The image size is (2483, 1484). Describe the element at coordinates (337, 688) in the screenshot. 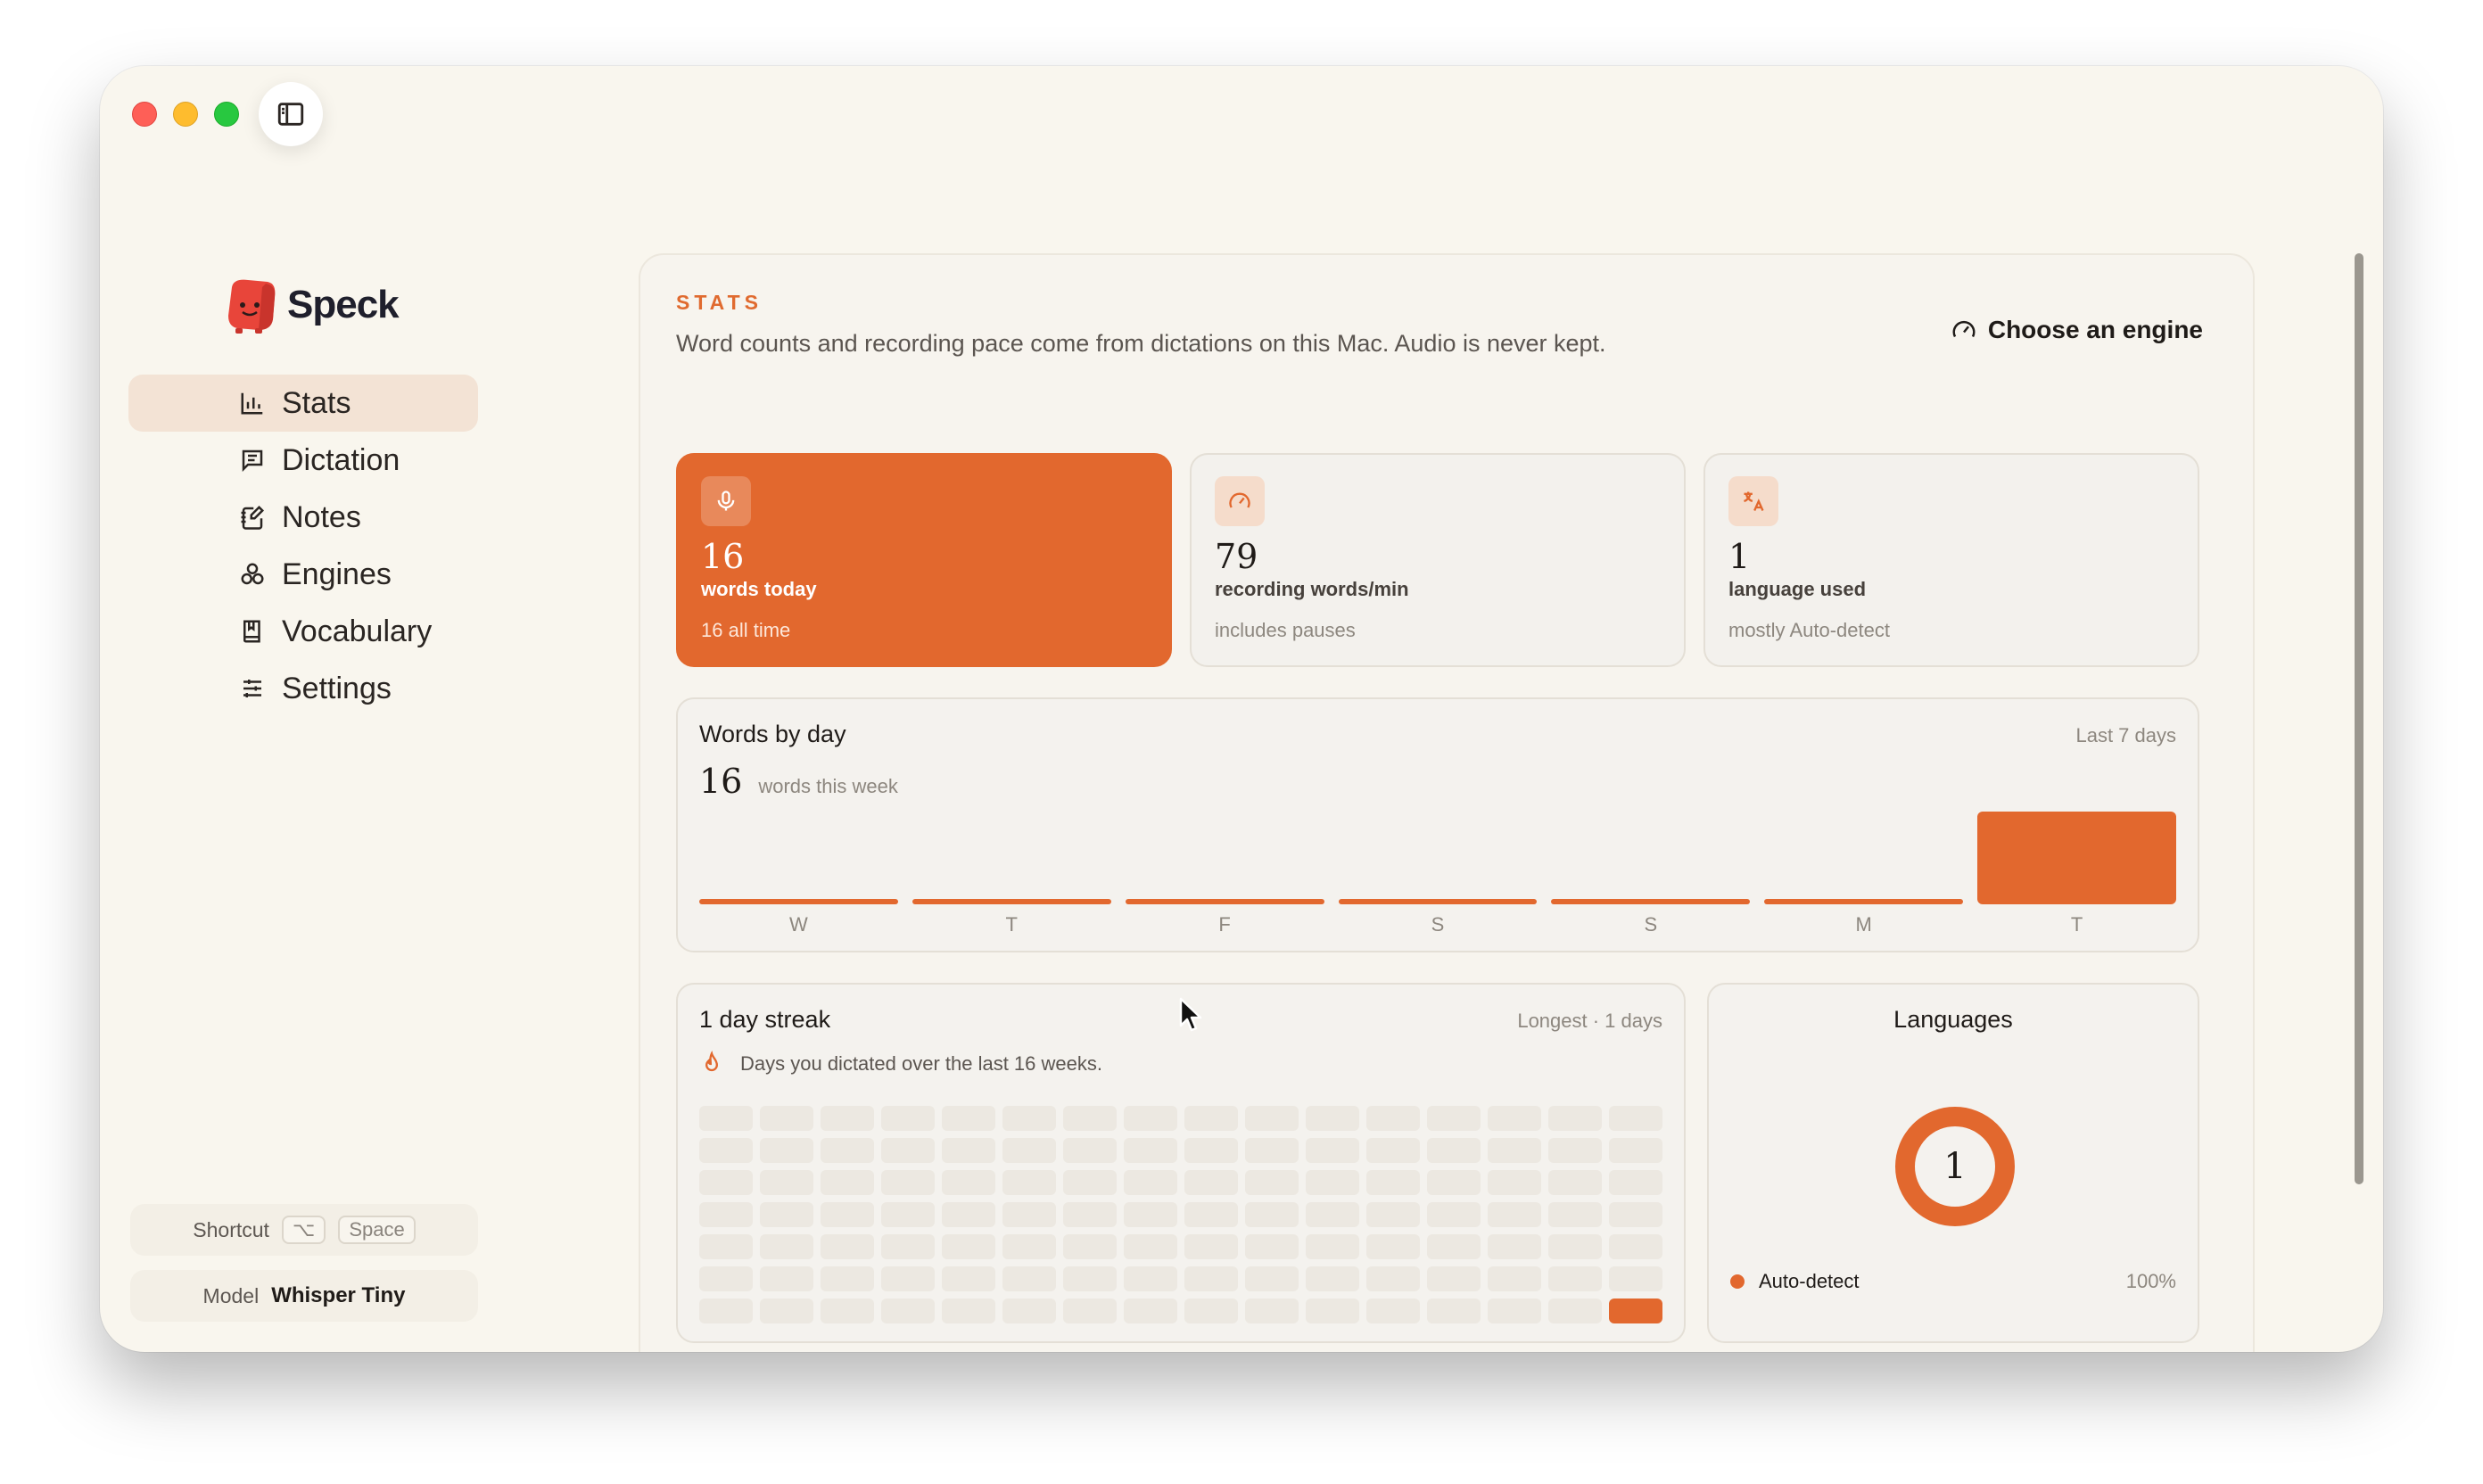

I see `sidebar-item-label: Settings` at that location.